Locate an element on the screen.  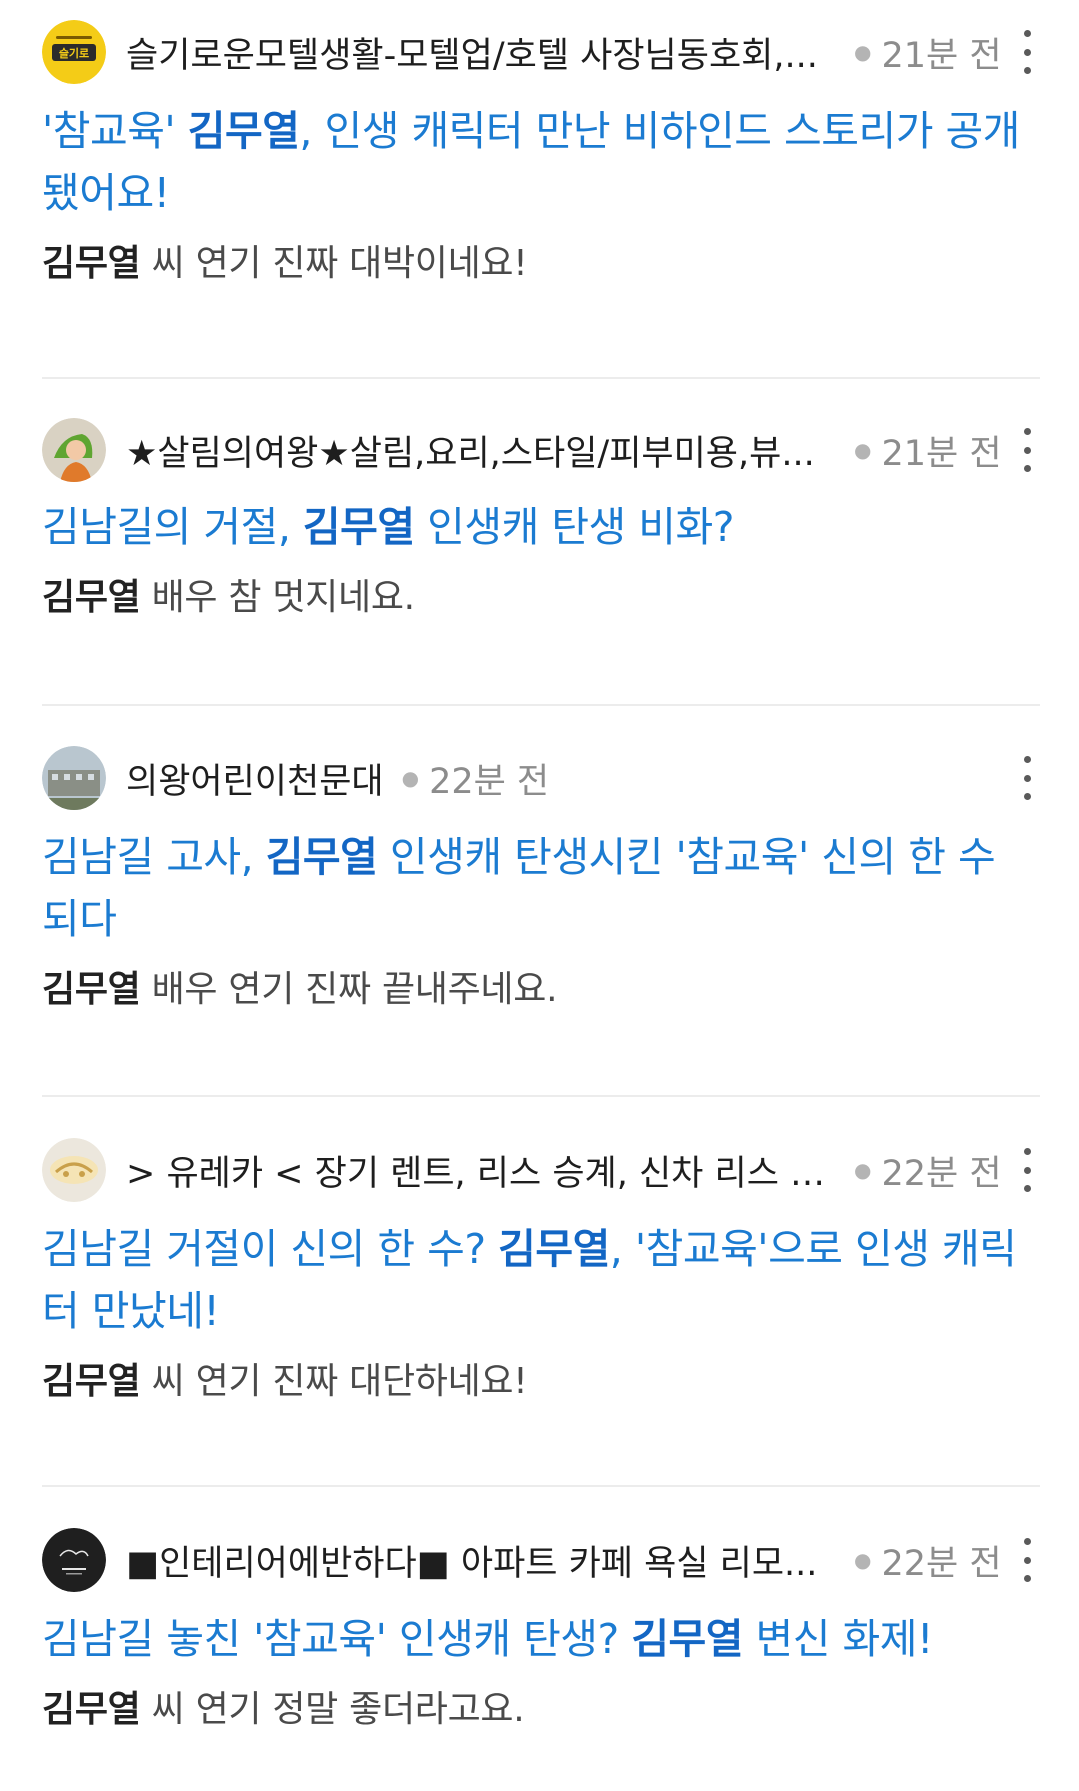
source-logo-icon: 슬기로 is located at coordinates (74, 52).